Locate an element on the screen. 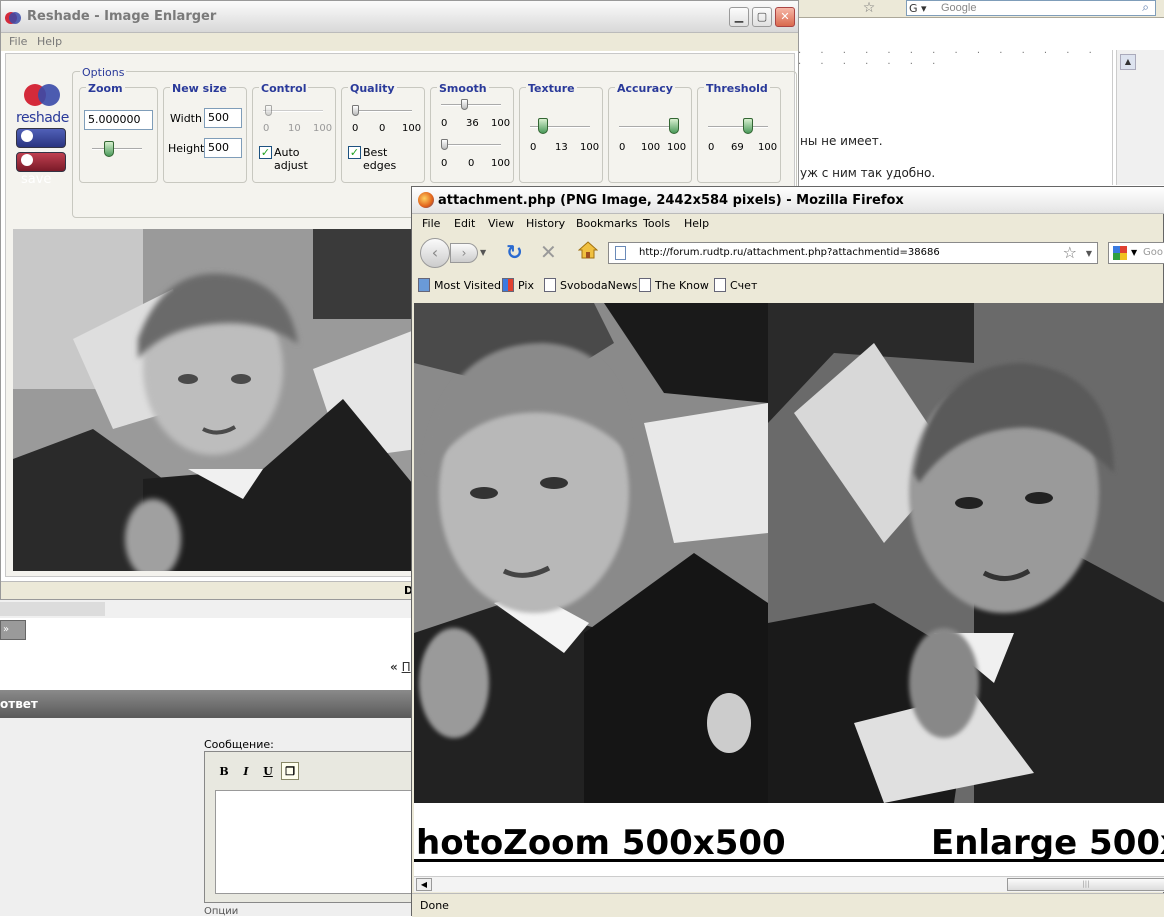  firefox-statusbar: Done is located at coordinates (788, 905).